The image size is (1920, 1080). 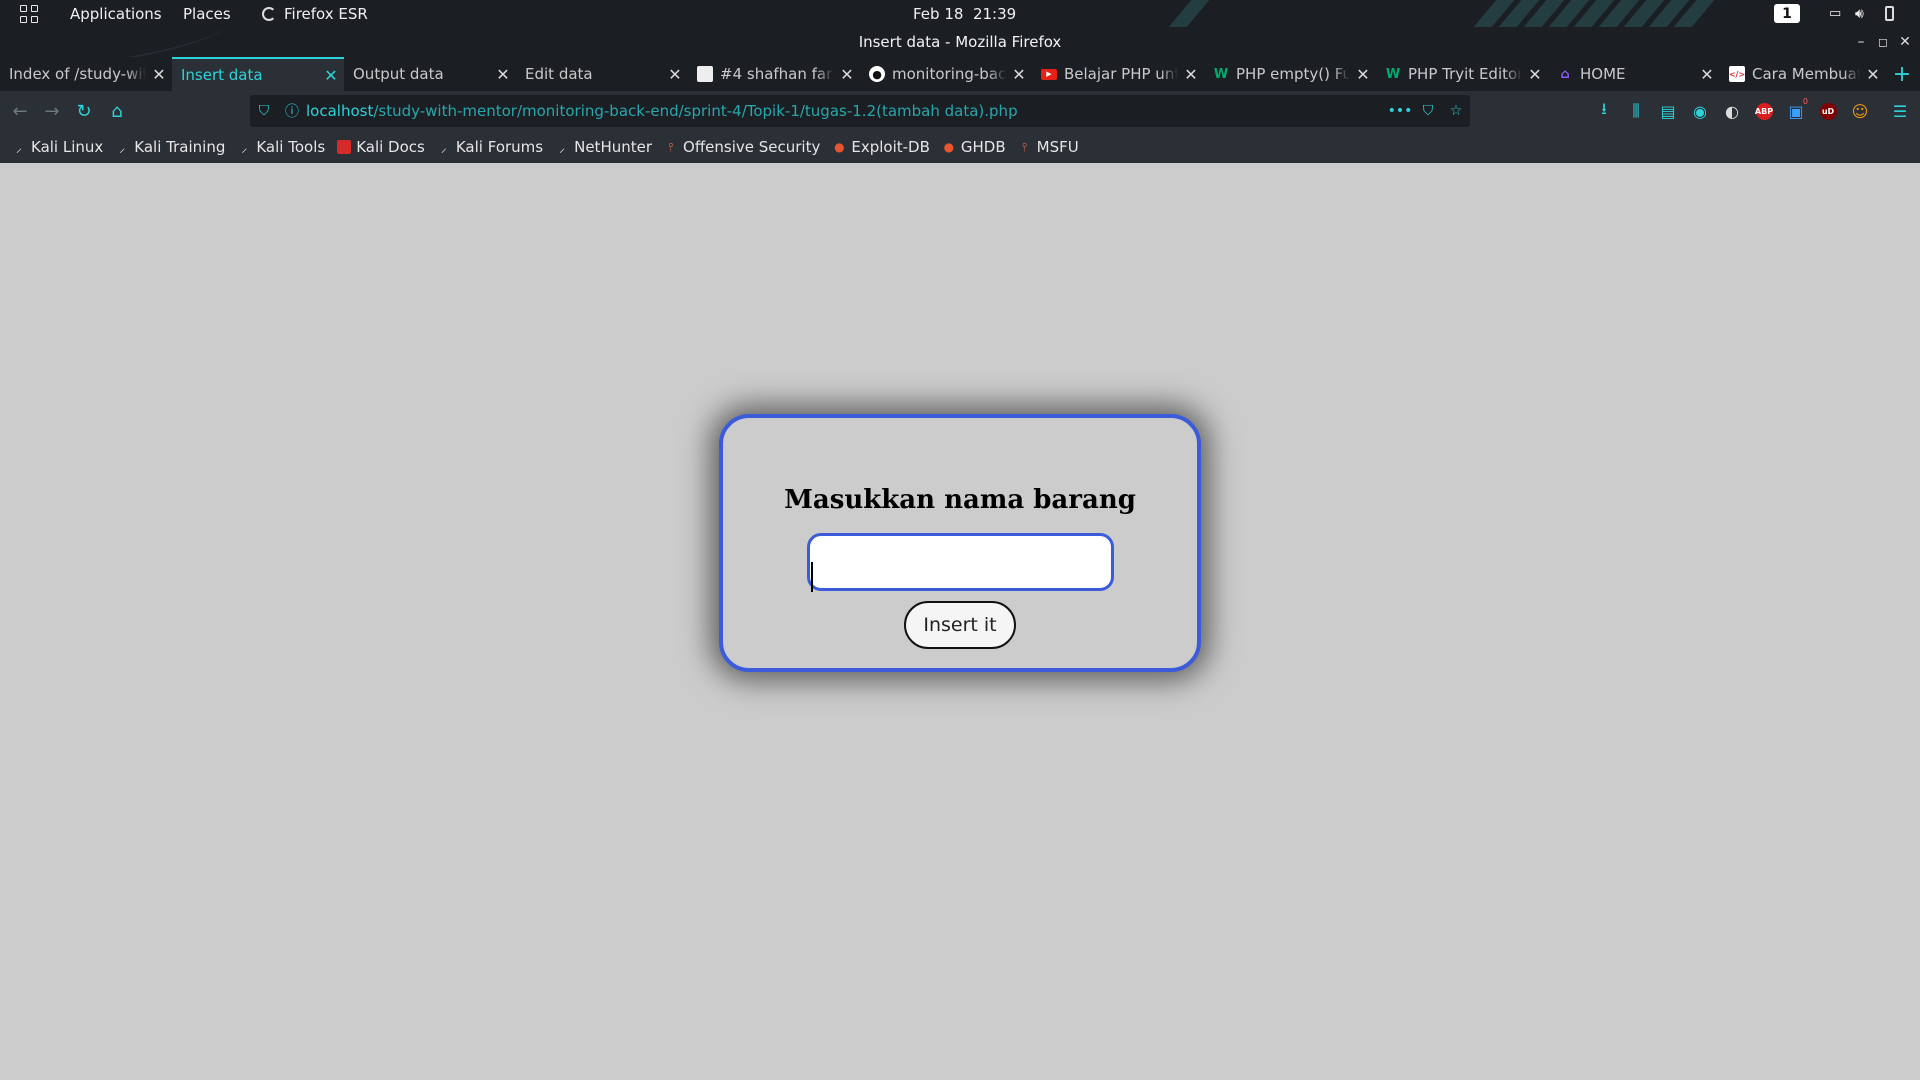 I want to click on forward-button: →, so click(x=52, y=111).